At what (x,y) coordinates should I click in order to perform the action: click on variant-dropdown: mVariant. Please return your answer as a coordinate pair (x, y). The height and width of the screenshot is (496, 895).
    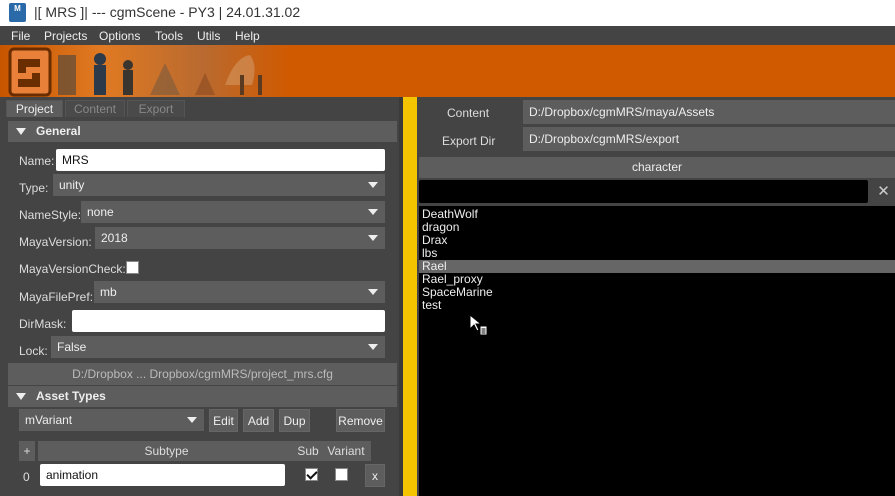
    Looking at the image, I should click on (111, 420).